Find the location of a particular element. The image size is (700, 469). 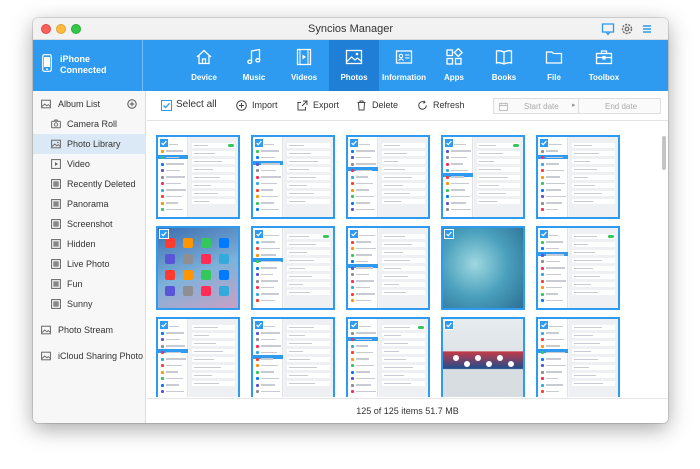

menu-icon is located at coordinates (647, 29).